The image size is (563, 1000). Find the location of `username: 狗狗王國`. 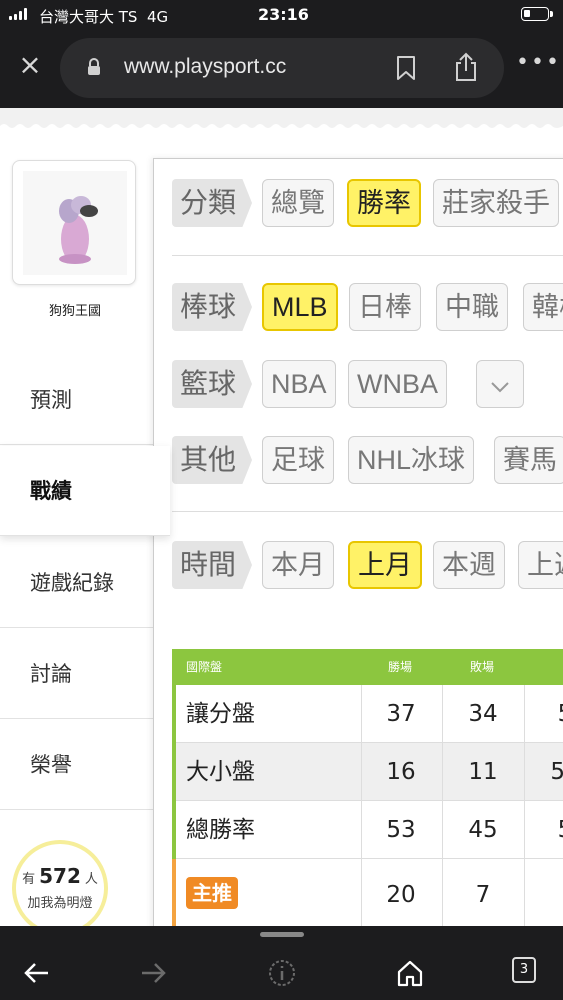

username: 狗狗王國 is located at coordinates (74, 311).